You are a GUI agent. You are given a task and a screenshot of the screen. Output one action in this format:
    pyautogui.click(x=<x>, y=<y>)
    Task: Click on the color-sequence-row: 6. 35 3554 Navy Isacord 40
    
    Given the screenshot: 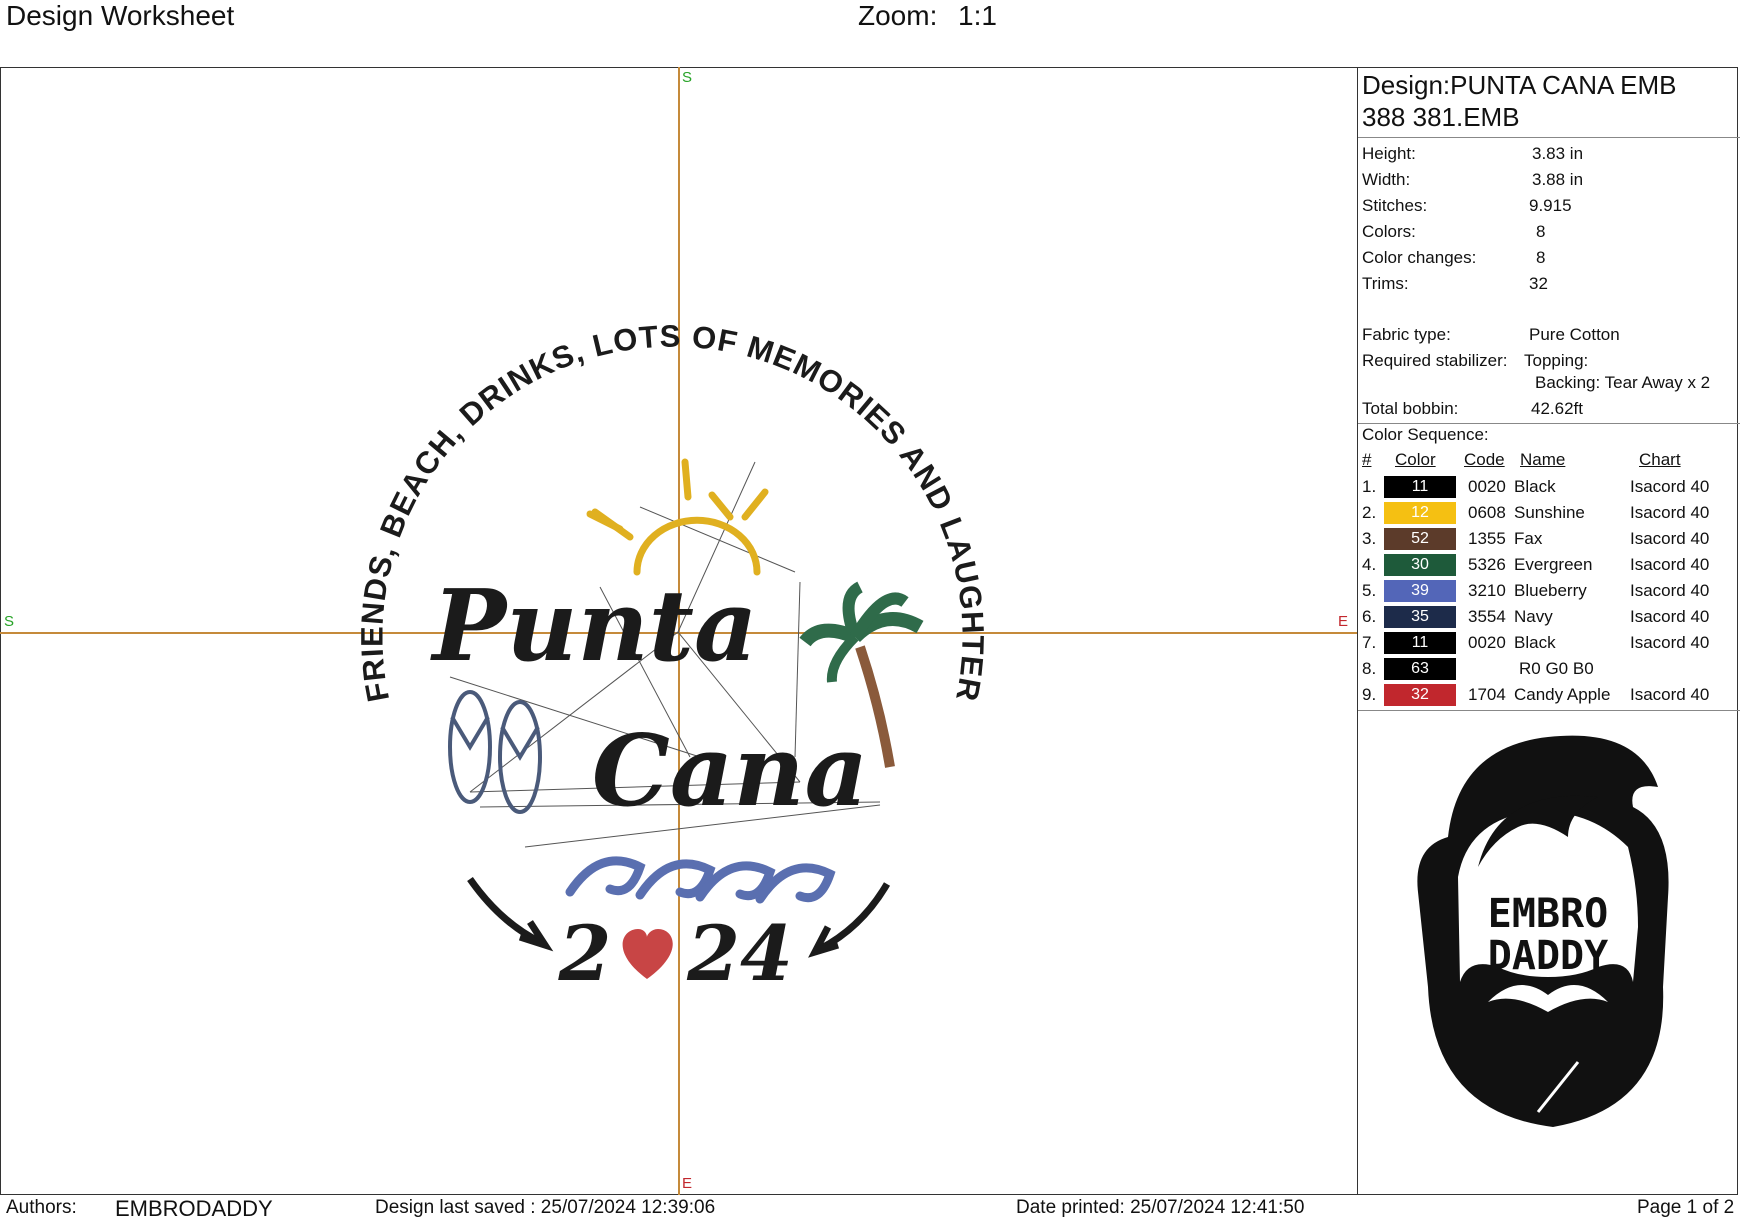 What is the action you would take?
    pyautogui.click(x=1549, y=617)
    